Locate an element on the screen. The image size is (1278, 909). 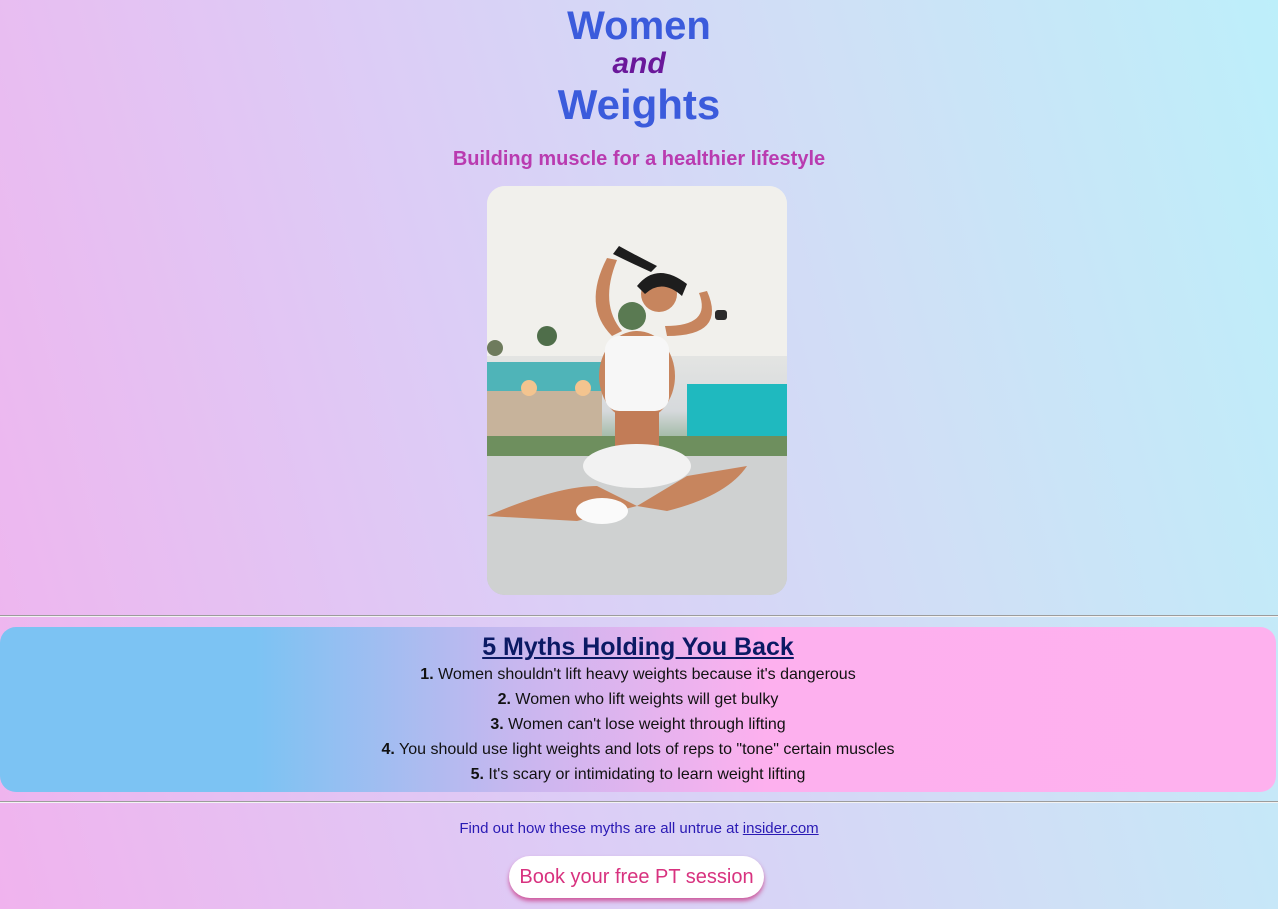
book-pt-session-button: Book your free PT session is located at coordinates (636, 877).